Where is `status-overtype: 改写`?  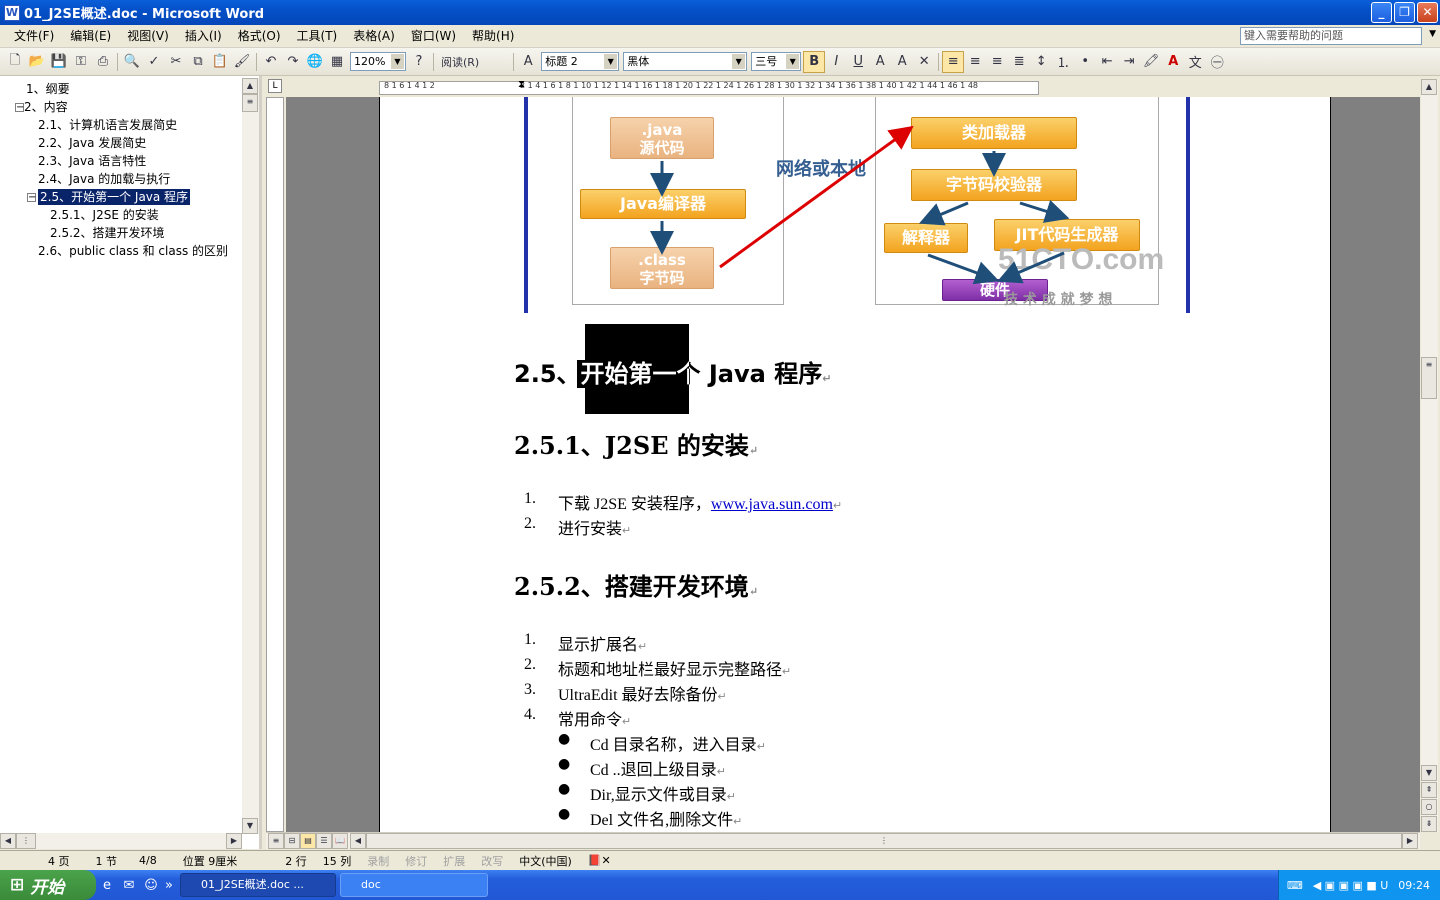 status-overtype: 改写 is located at coordinates (492, 861).